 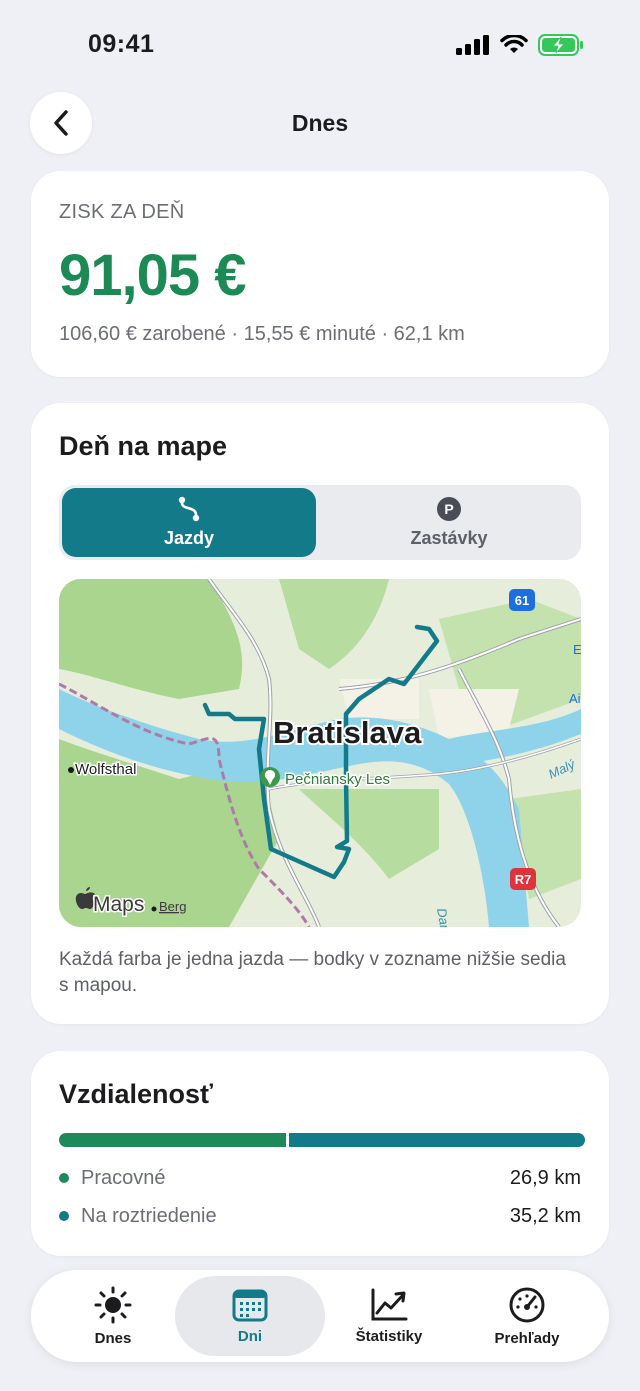 I want to click on route-icon, so click(x=189, y=509).